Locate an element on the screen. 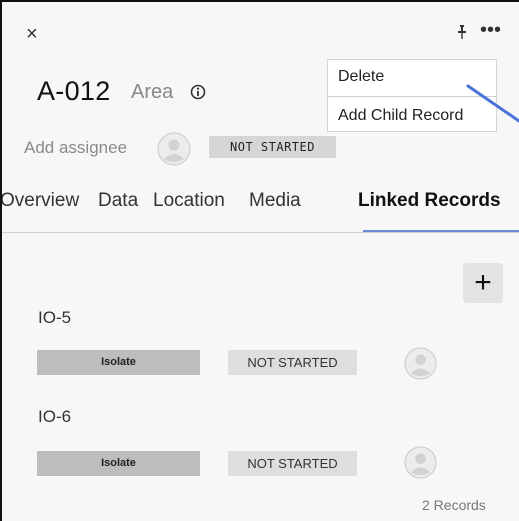 The width and height of the screenshot is (519, 521). linked-record-name: IO-5 is located at coordinates (54, 318).